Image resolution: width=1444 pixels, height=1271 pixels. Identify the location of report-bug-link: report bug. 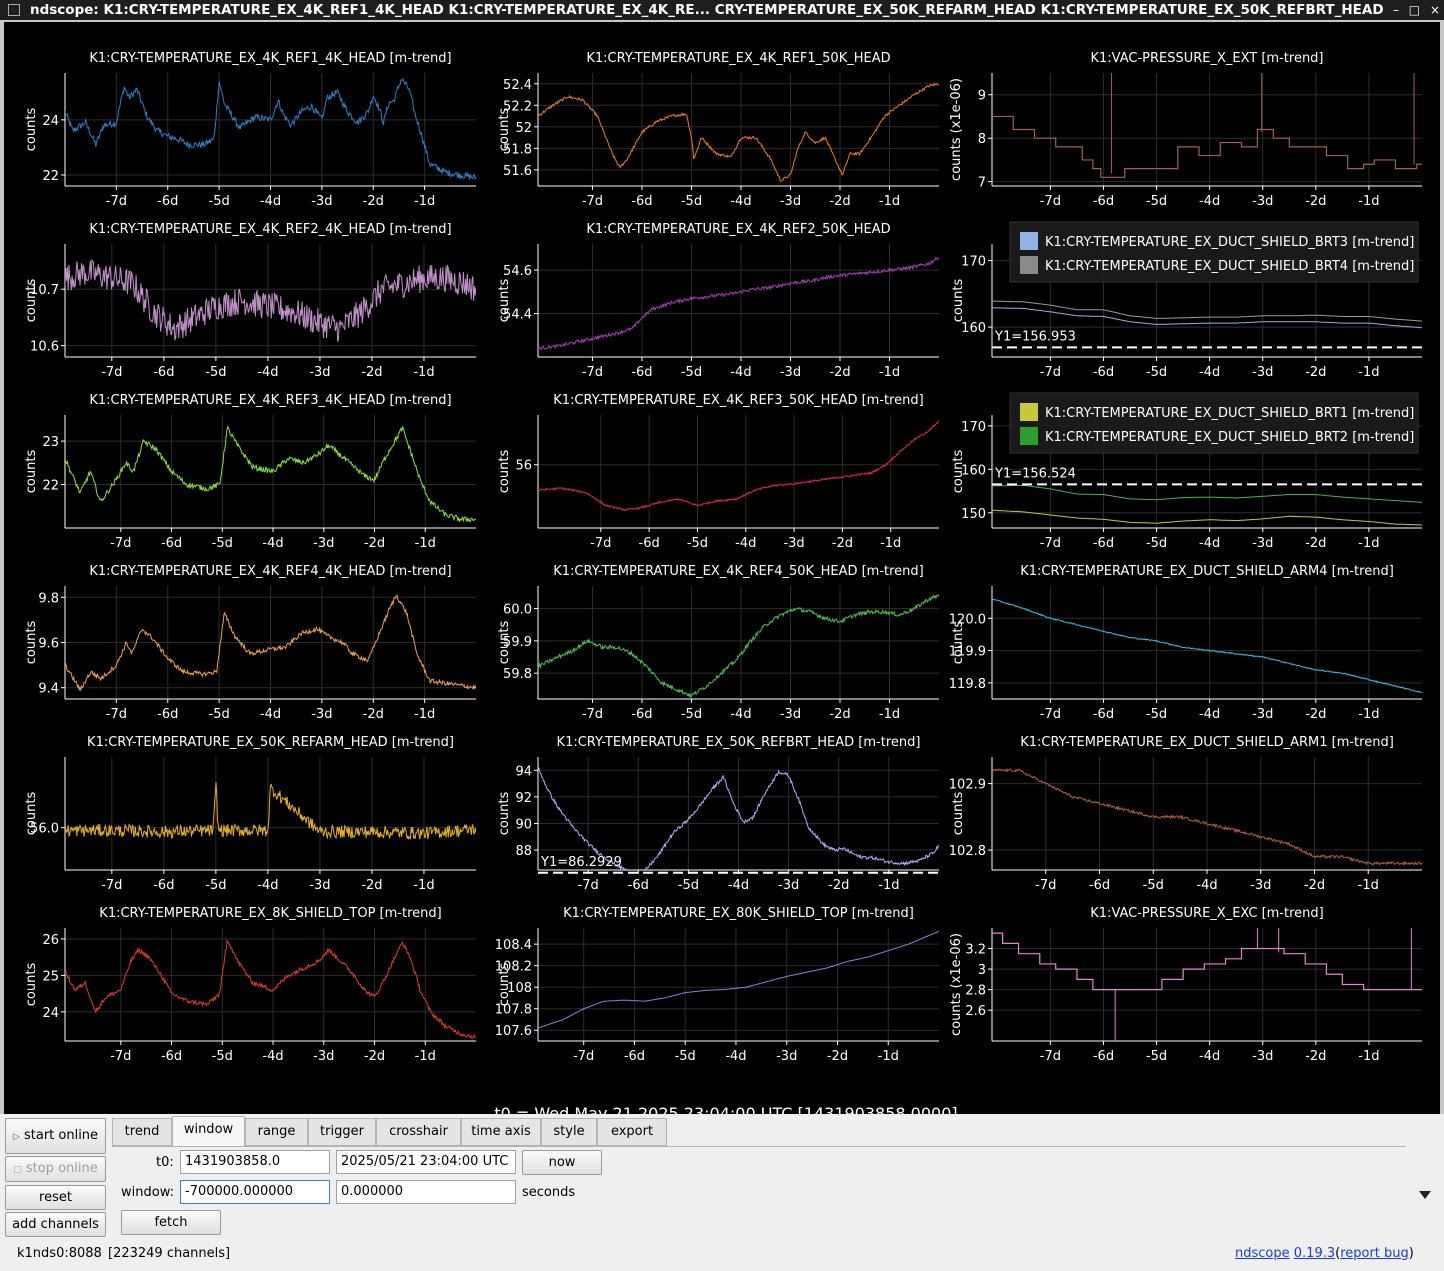
(1374, 1253).